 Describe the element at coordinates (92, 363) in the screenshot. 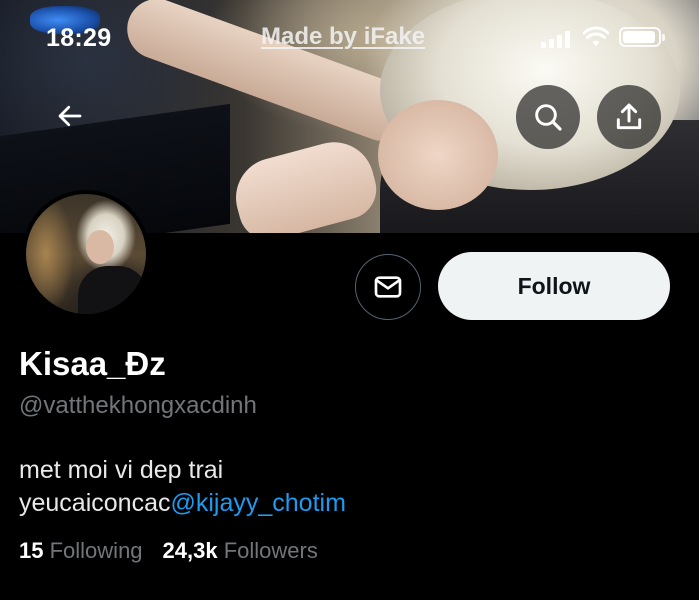

I see `display-name: Kisaa_Đz` at that location.